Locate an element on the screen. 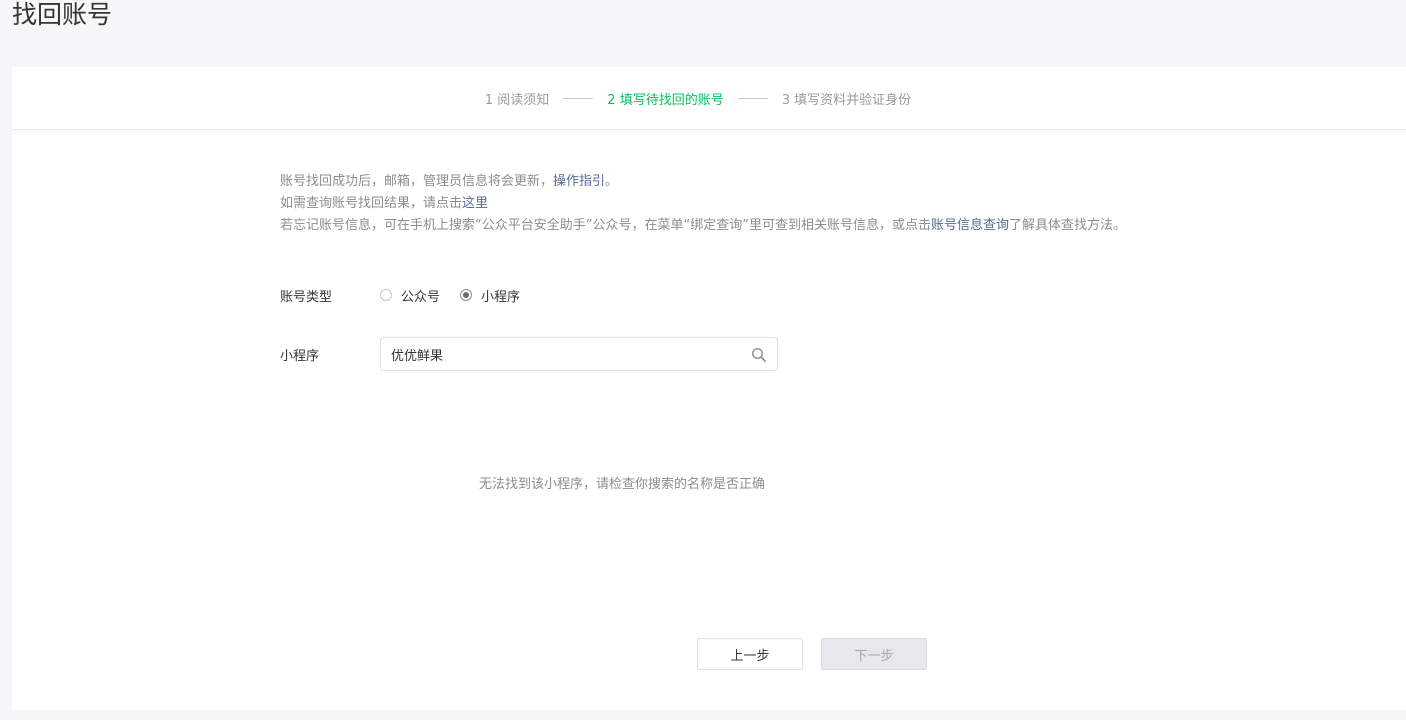  radio-official-account: 公众号 is located at coordinates (410, 295).